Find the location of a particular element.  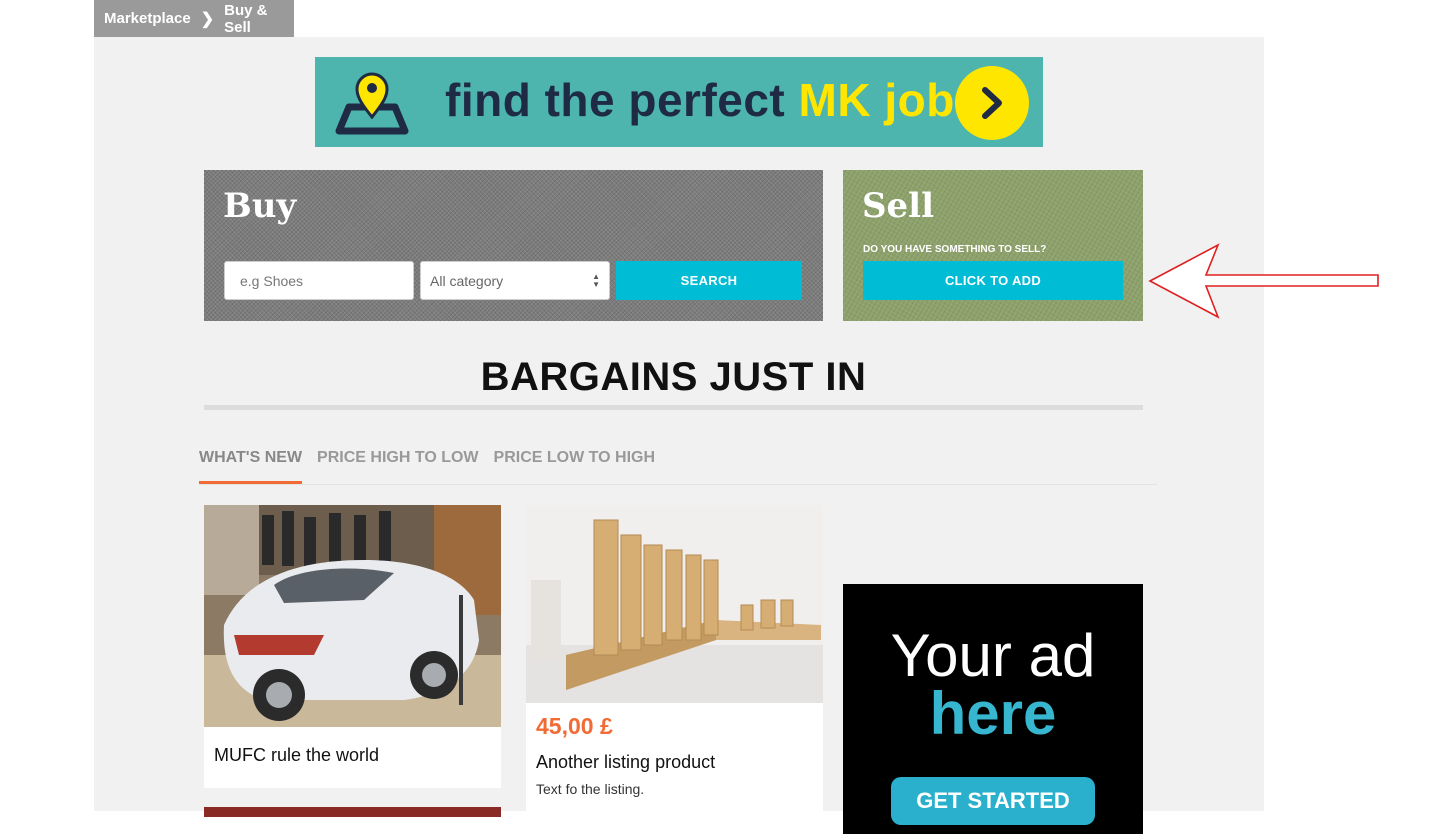

annotation-arrow-icon is located at coordinates (1263, 281).